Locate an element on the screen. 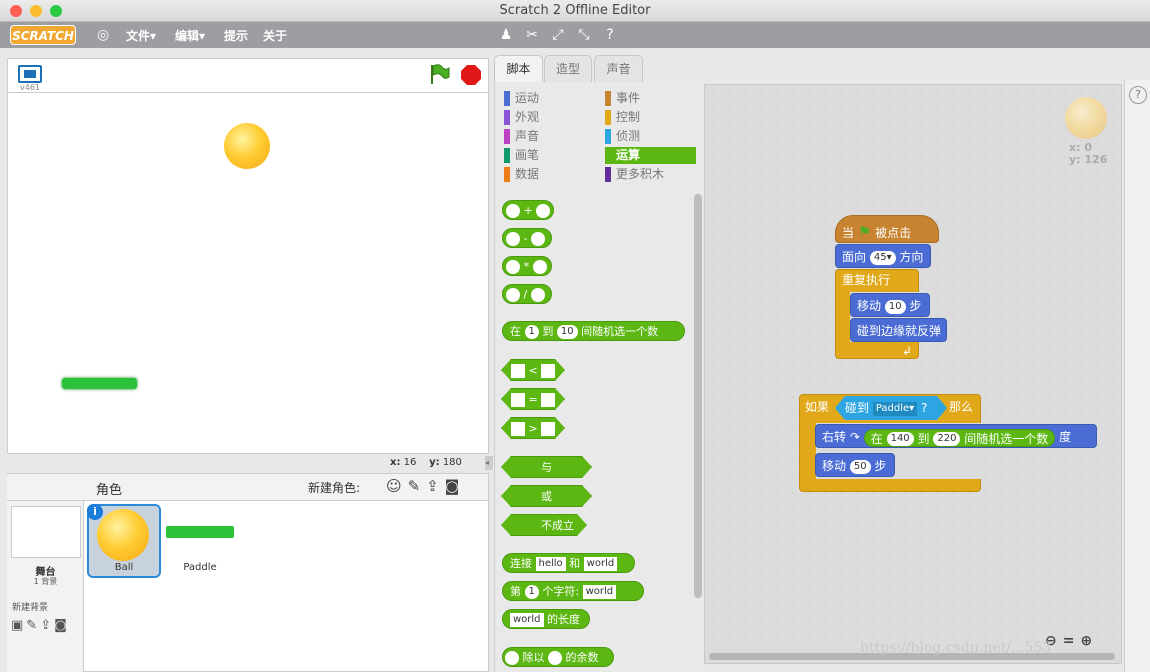 The height and width of the screenshot is (672, 1150). tab-costumes: 造型 is located at coordinates (568, 69).